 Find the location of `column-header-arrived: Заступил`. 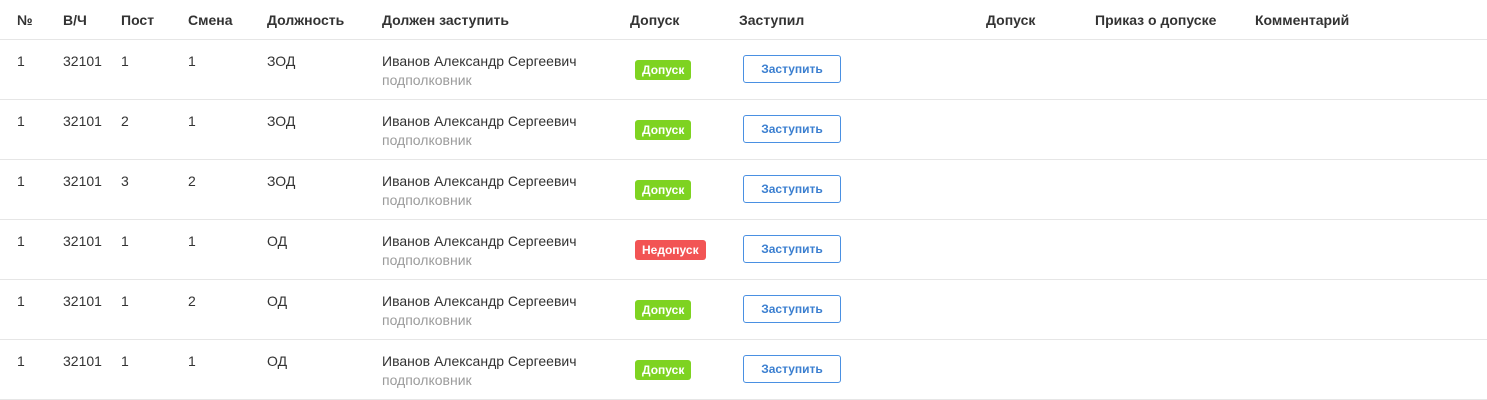

column-header-arrived: Заступил is located at coordinates (772, 20).